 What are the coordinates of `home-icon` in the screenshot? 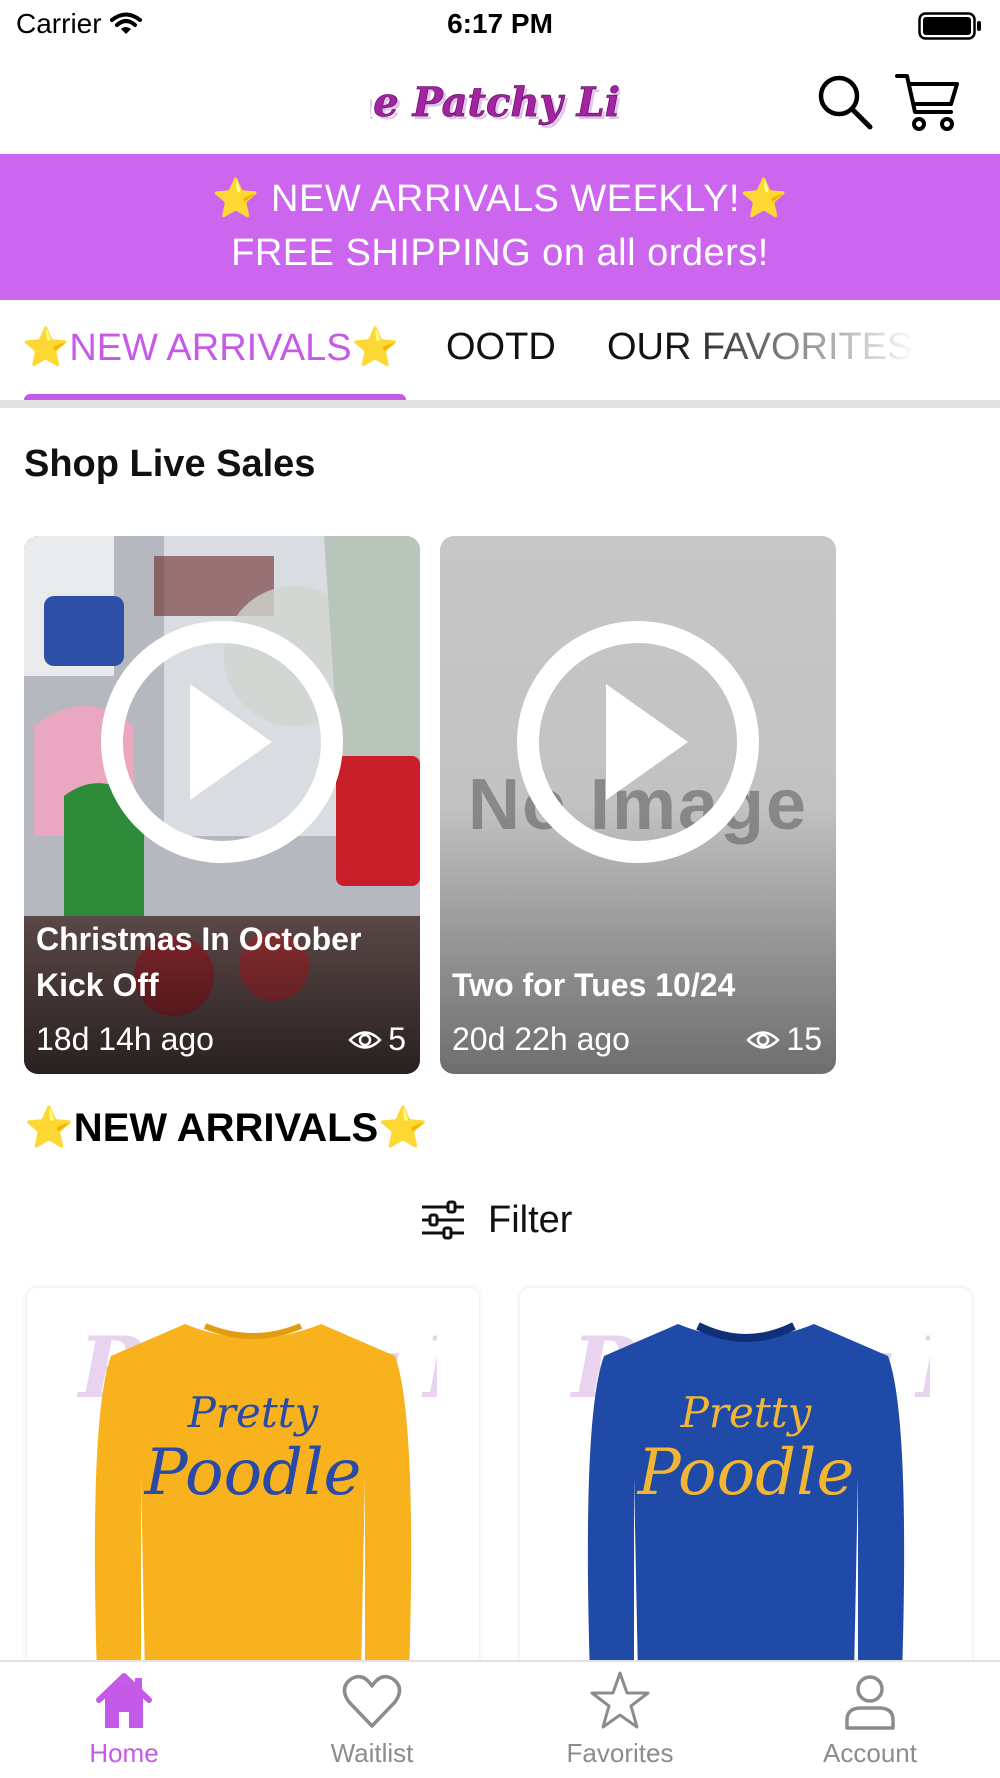 It's located at (124, 1700).